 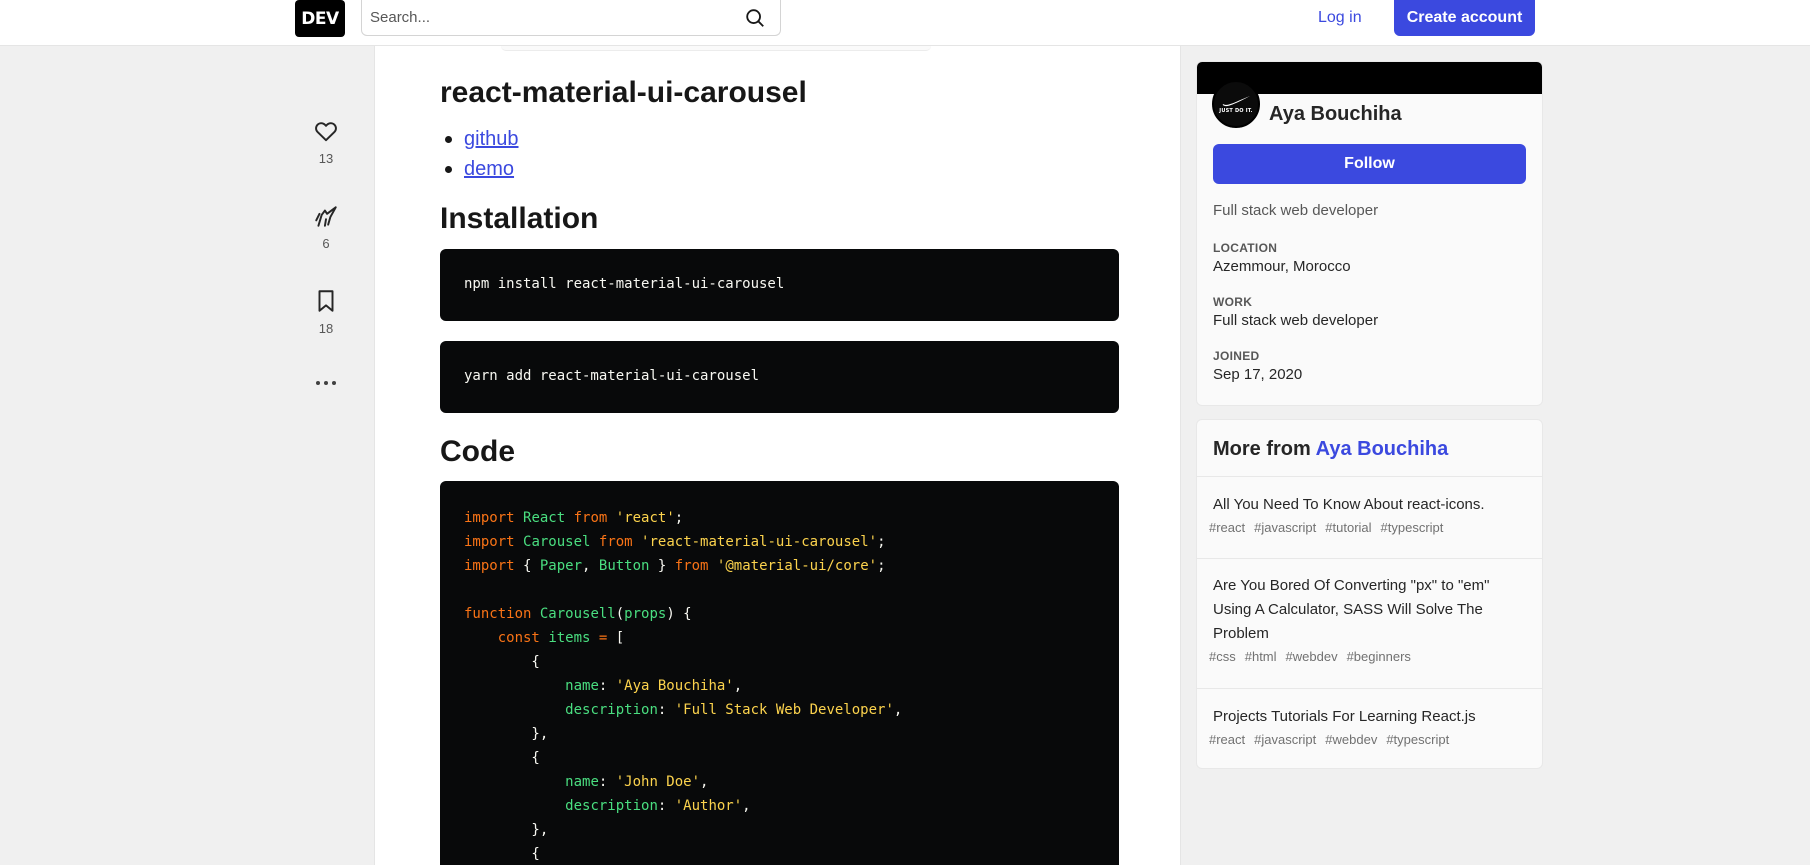 I want to click on unicorn-action: 6, so click(x=326, y=245).